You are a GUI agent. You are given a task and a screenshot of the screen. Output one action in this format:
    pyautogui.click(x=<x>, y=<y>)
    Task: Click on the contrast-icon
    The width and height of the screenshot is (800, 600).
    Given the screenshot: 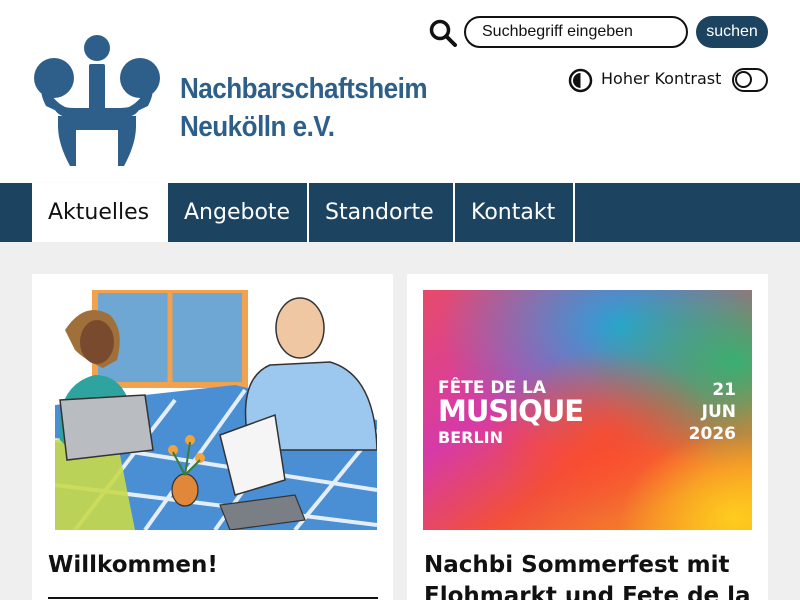 What is the action you would take?
    pyautogui.click(x=580, y=80)
    